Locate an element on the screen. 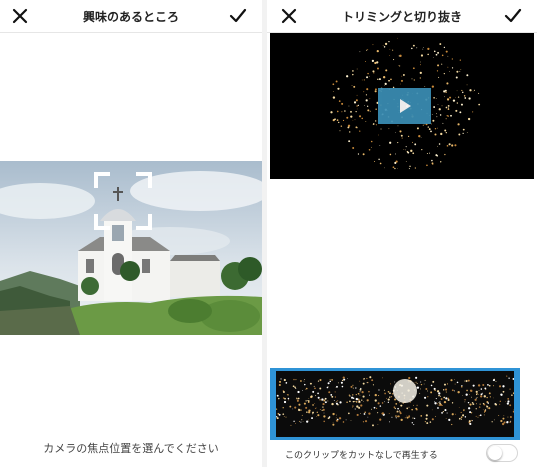 The width and height of the screenshot is (537, 467). play-button is located at coordinates (404, 106).